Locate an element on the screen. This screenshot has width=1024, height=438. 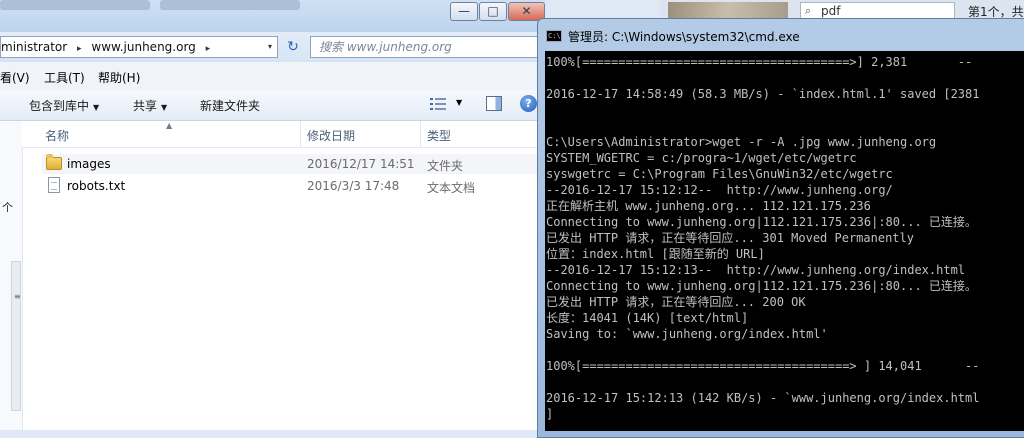
command-toolbar: 包含到库中 ▼ 共享 ▼ 新建文件夹 ▼ ? is located at coordinates (272, 105).